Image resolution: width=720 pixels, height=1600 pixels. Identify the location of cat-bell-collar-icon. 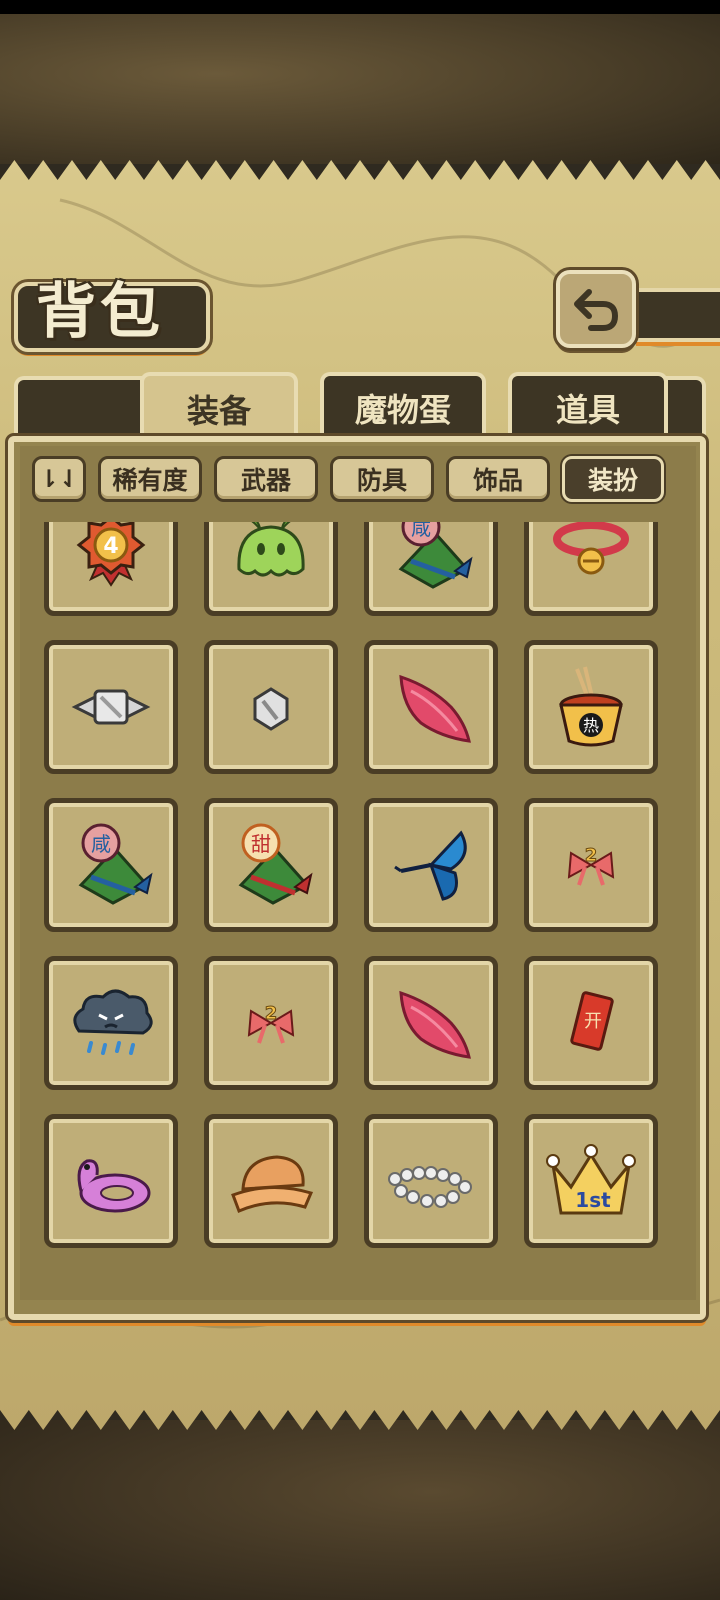
(591, 548).